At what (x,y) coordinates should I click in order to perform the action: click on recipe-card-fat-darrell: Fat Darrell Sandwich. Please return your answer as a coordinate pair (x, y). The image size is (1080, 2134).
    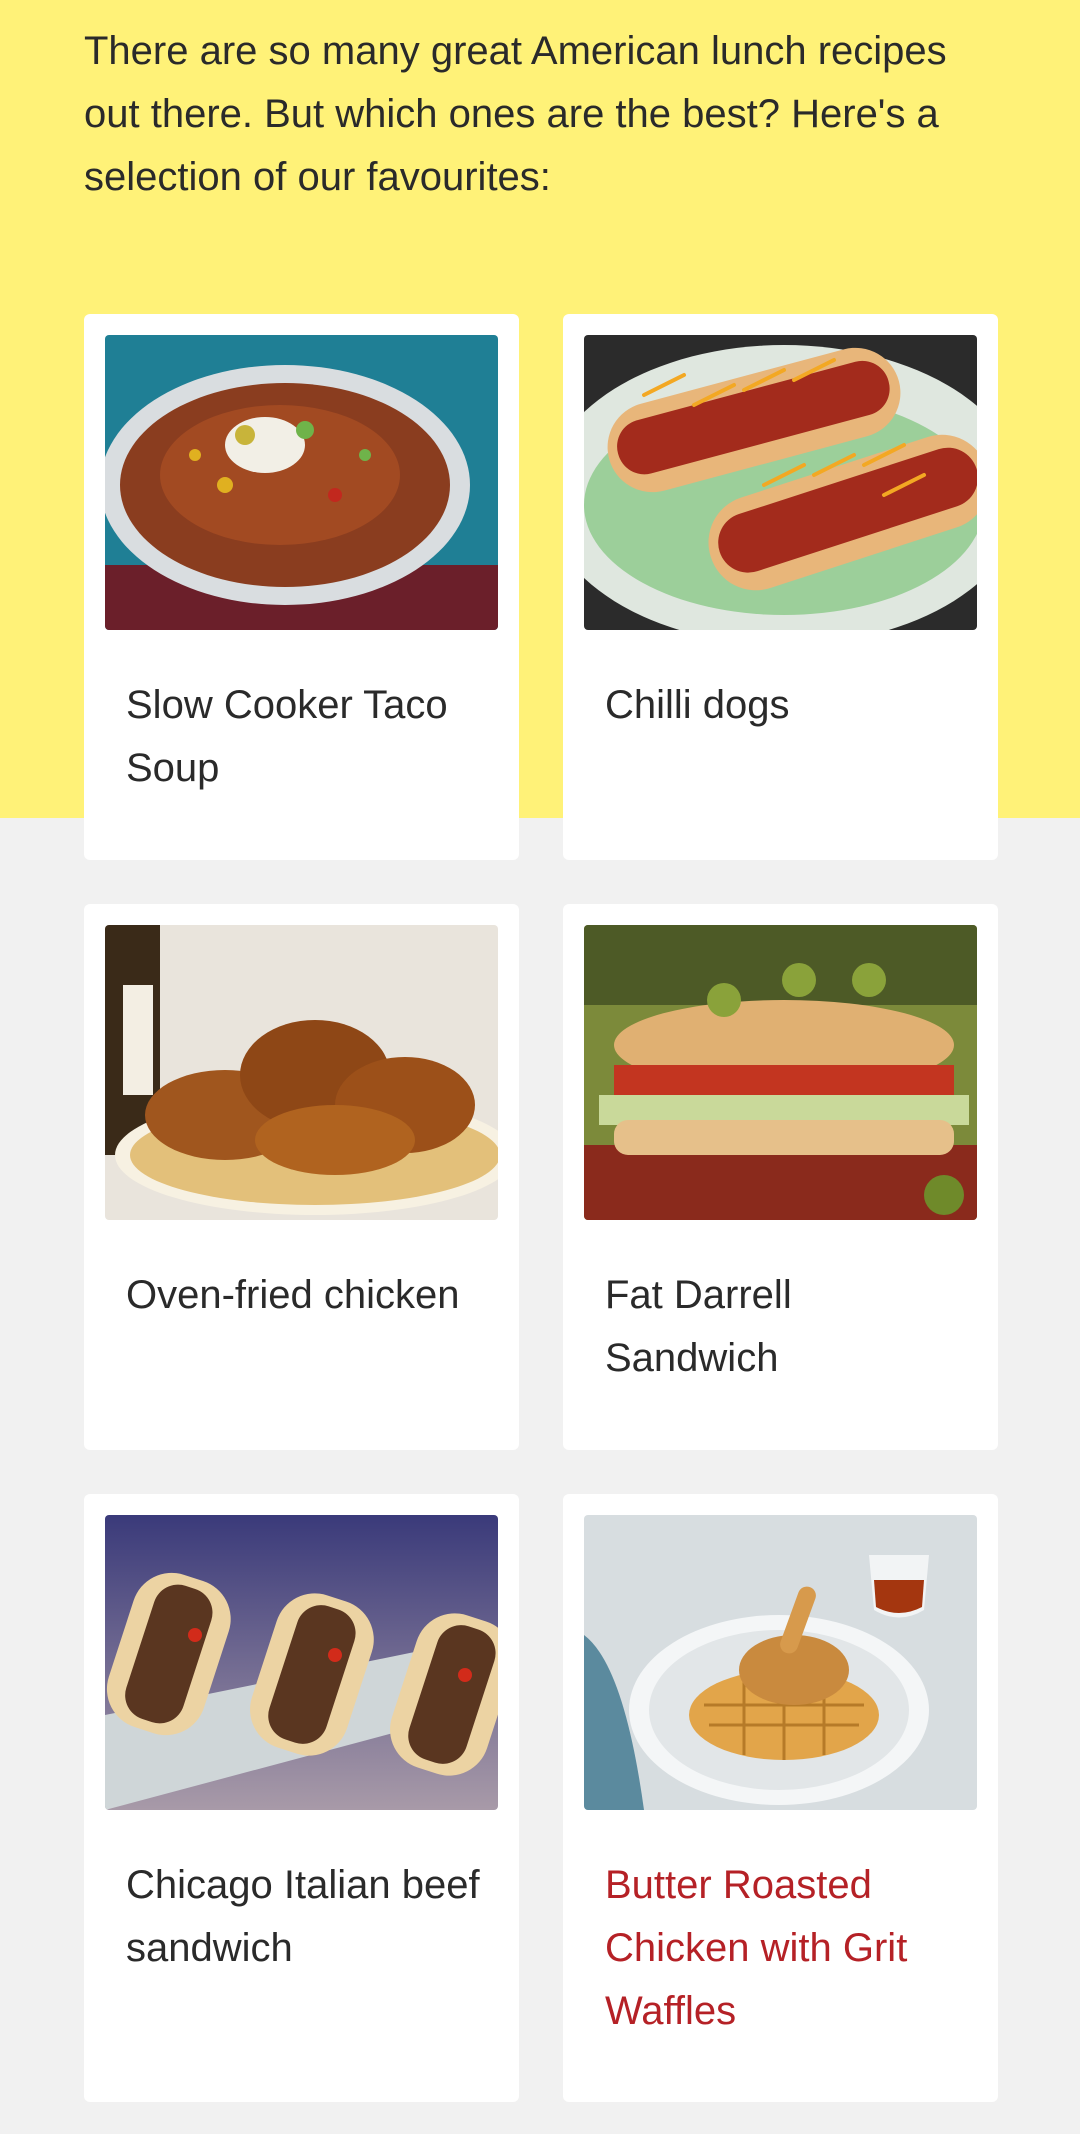
    Looking at the image, I should click on (780, 1177).